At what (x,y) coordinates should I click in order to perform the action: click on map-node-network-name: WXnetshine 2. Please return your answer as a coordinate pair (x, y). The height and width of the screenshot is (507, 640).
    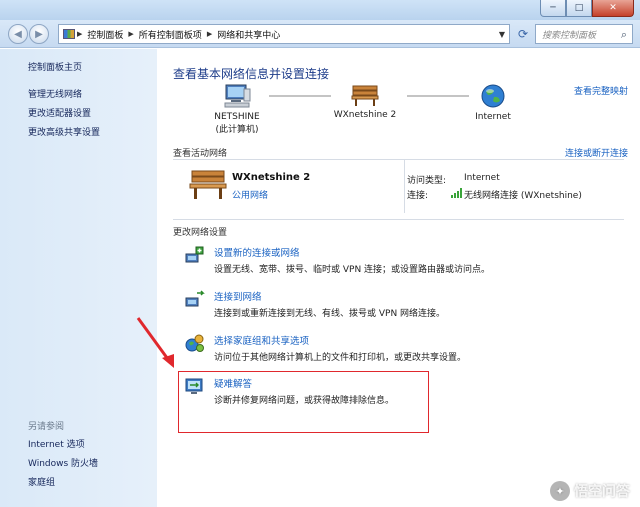
    Looking at the image, I should click on (365, 115).